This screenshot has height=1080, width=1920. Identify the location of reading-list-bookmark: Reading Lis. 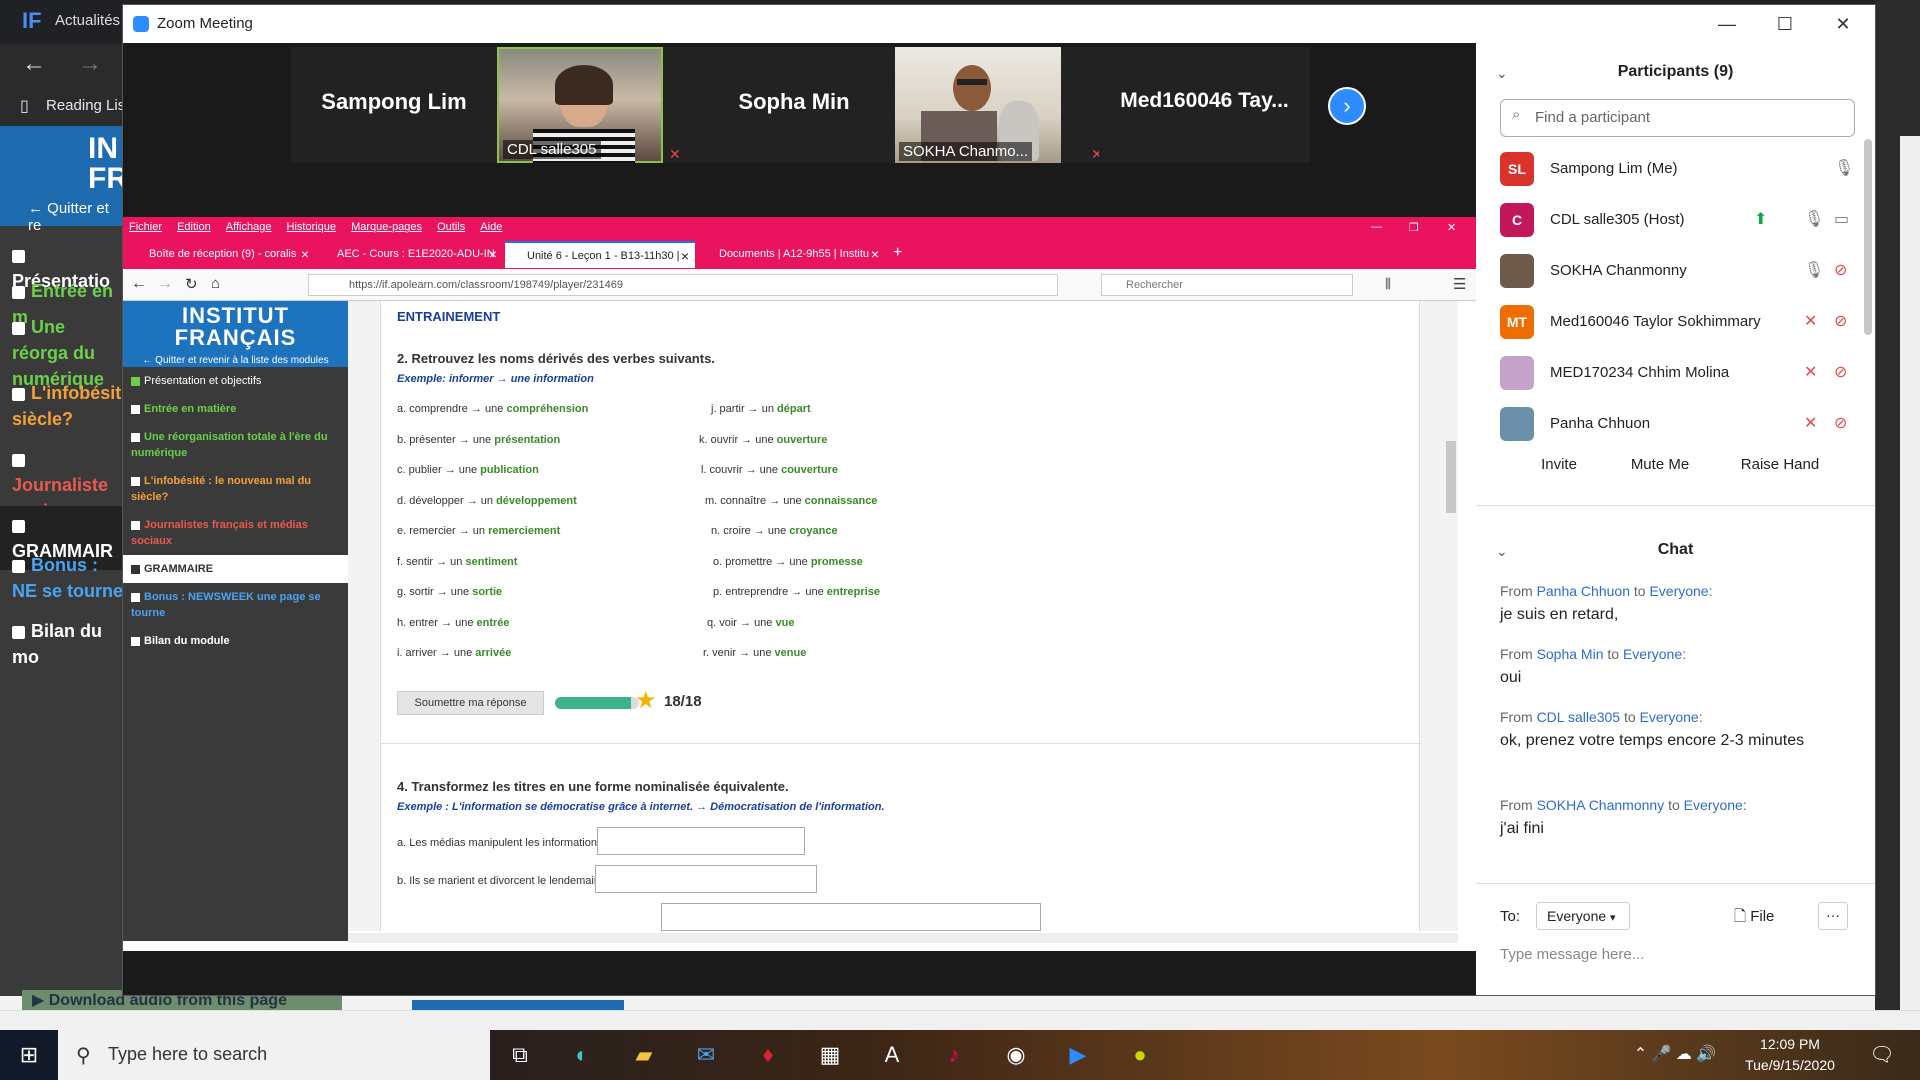
(85, 105).